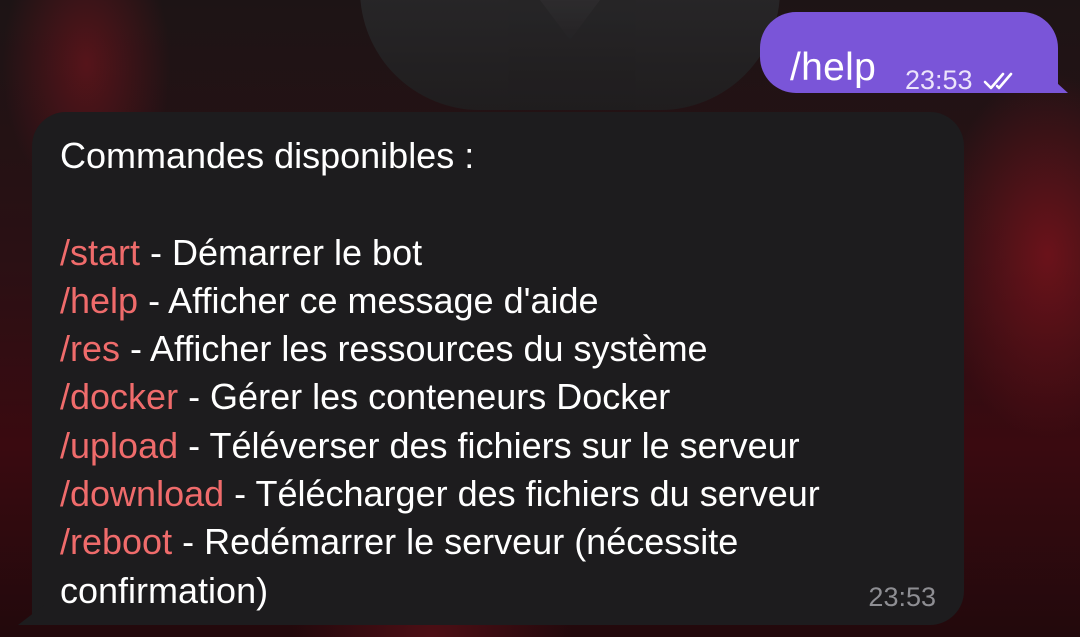  I want to click on command-line: /start - Démarrer le bot, so click(500, 253).